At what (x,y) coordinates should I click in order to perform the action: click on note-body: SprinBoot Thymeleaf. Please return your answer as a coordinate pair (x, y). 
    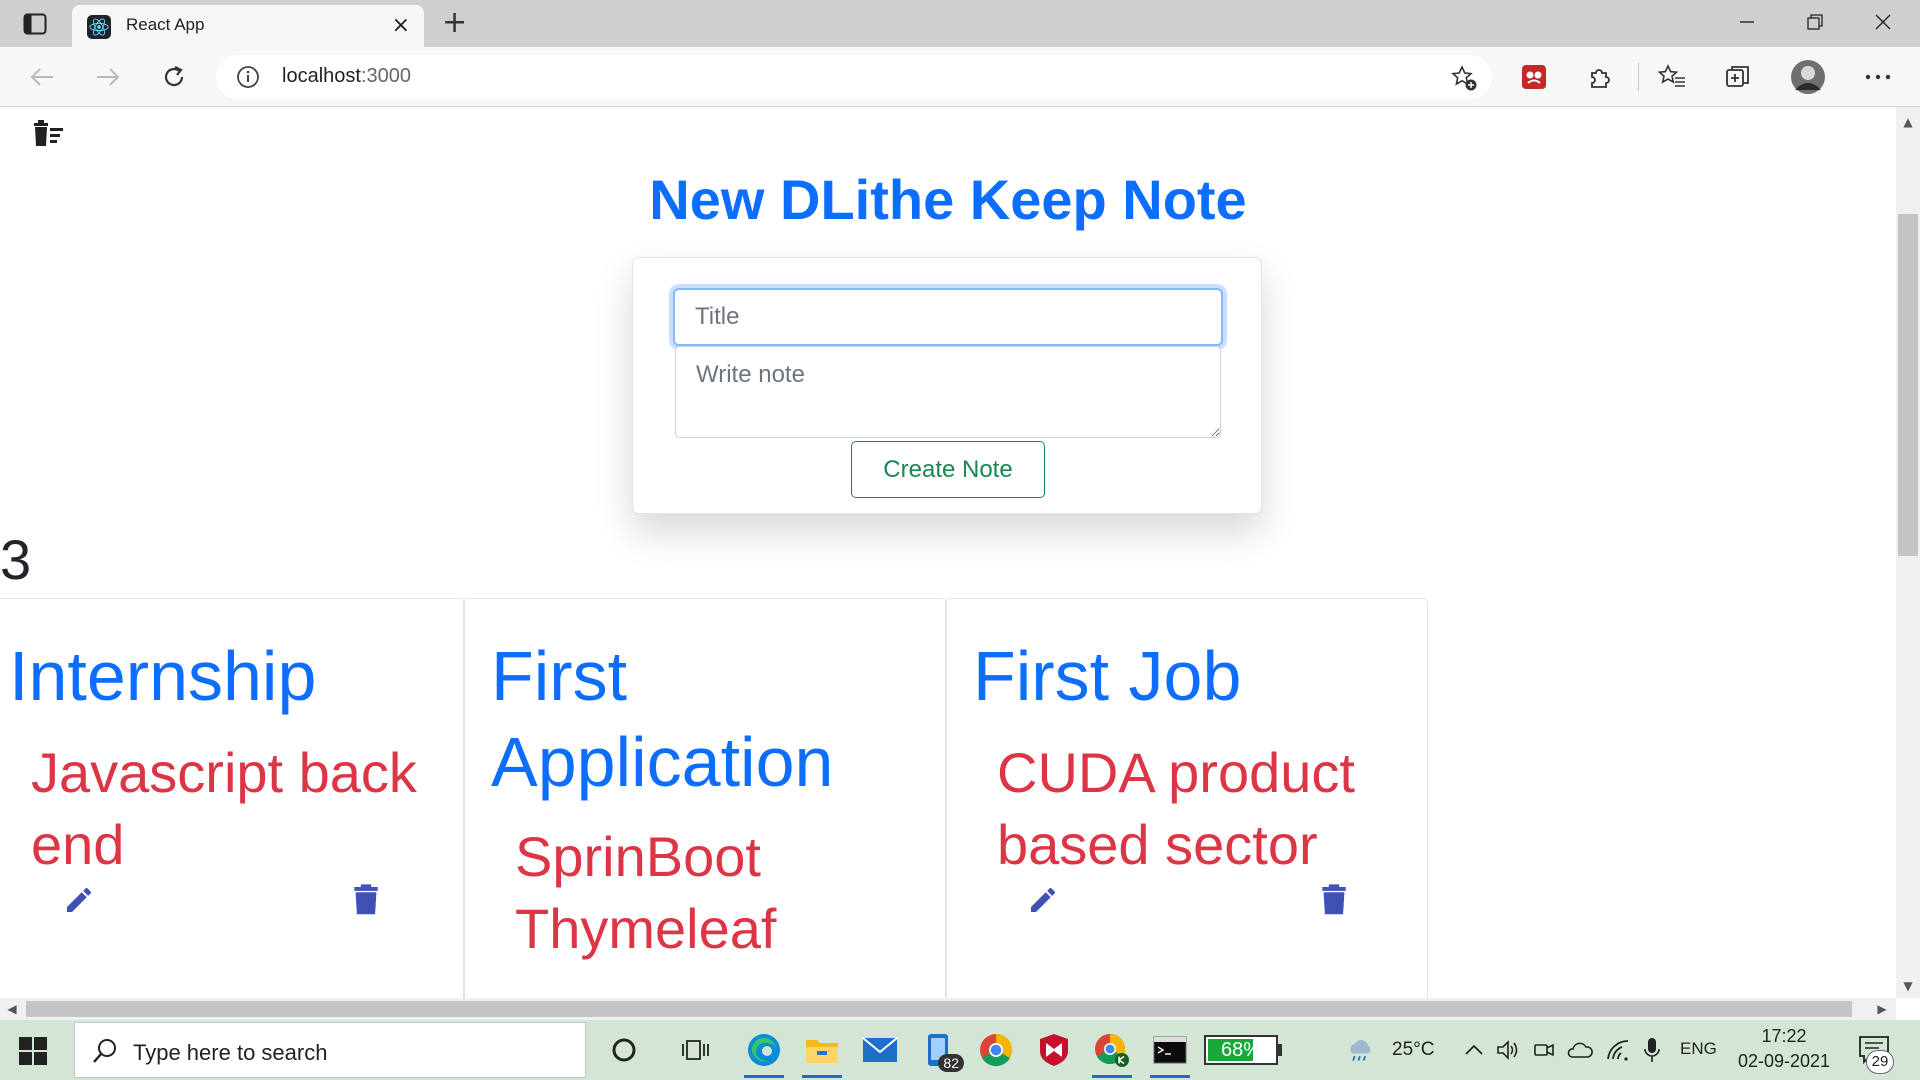
    Looking at the image, I should click on (646, 892).